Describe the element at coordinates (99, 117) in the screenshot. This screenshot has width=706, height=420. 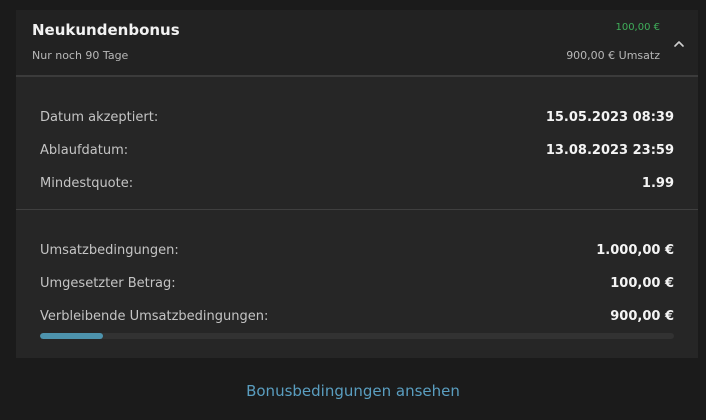
I see `accepted-date-label: Datum akzeptiert:` at that location.